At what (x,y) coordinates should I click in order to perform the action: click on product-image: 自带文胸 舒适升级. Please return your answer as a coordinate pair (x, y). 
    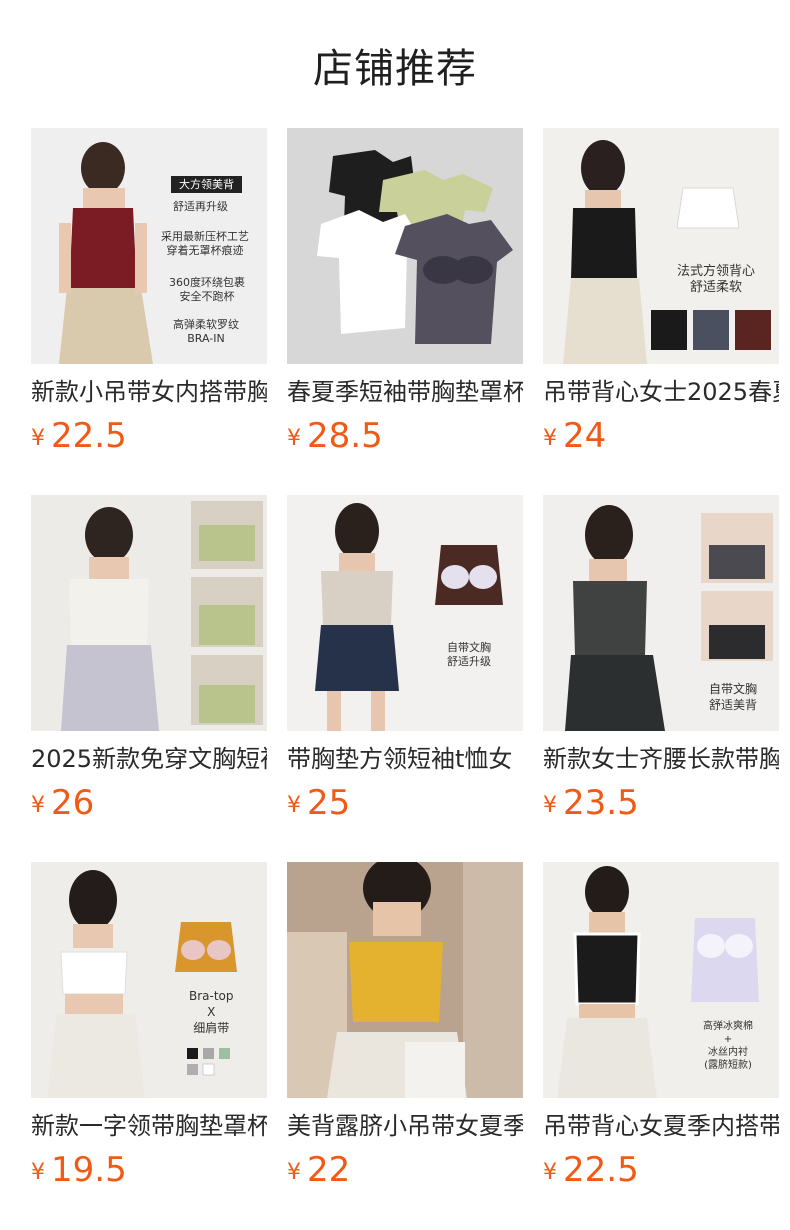
    Looking at the image, I should click on (405, 613).